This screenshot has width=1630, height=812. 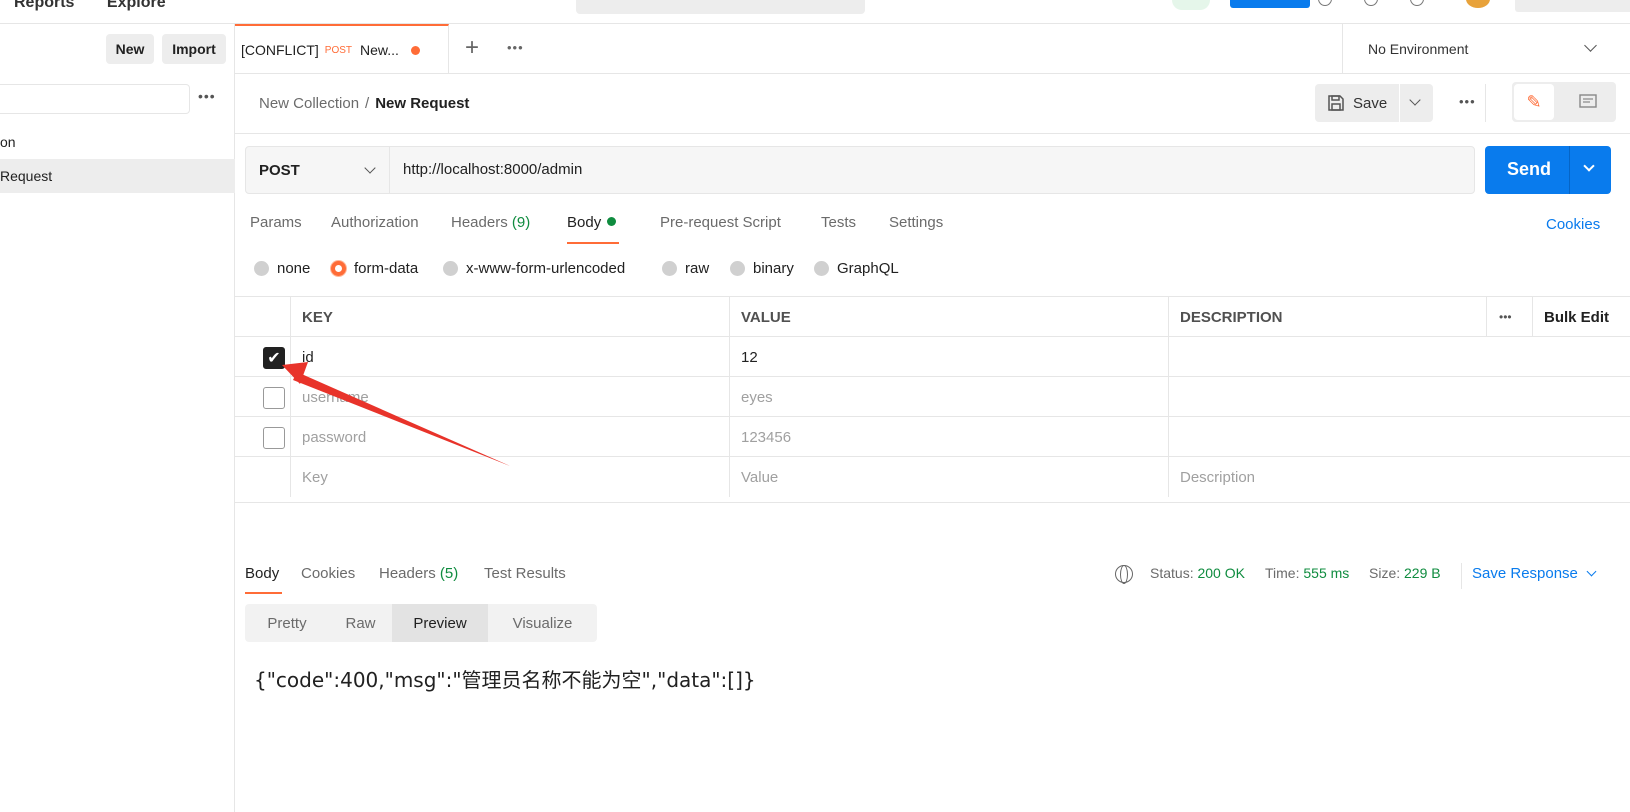 I want to click on view-pretty-button: Pretty, so click(x=287, y=623).